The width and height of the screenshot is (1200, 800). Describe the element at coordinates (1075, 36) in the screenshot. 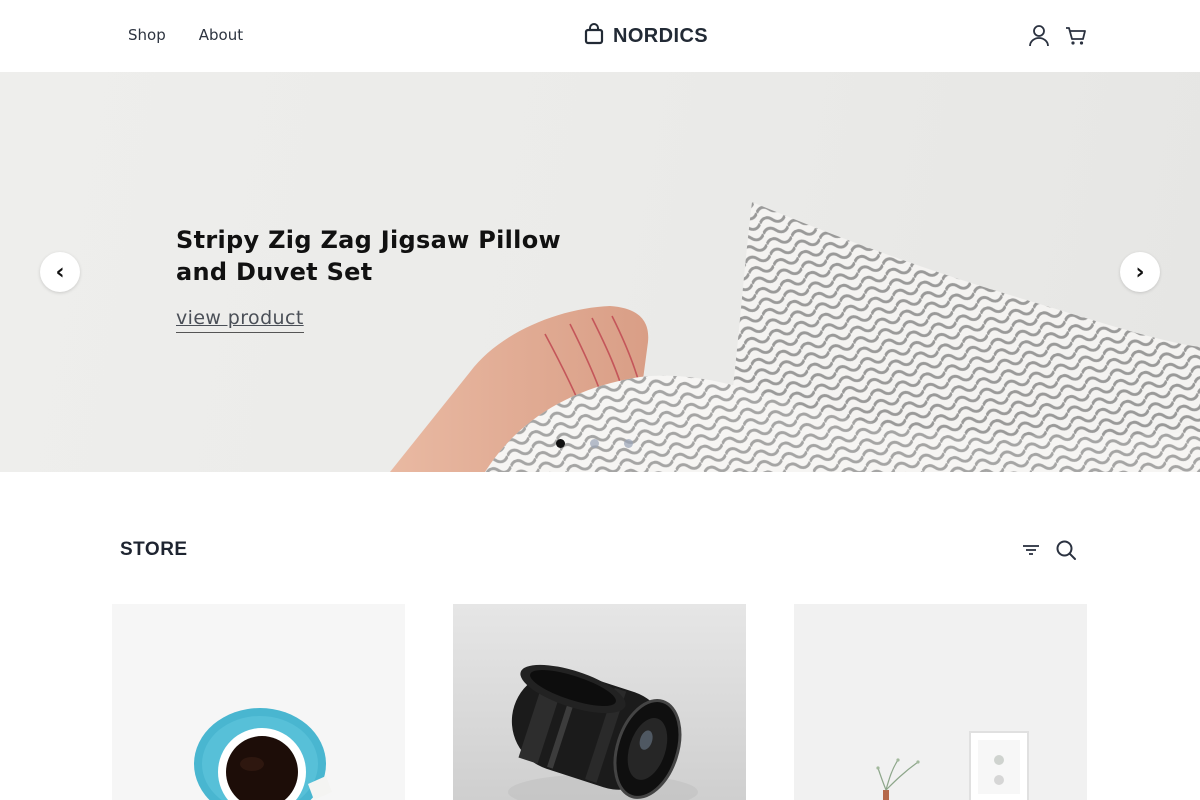

I see `cart-icon` at that location.